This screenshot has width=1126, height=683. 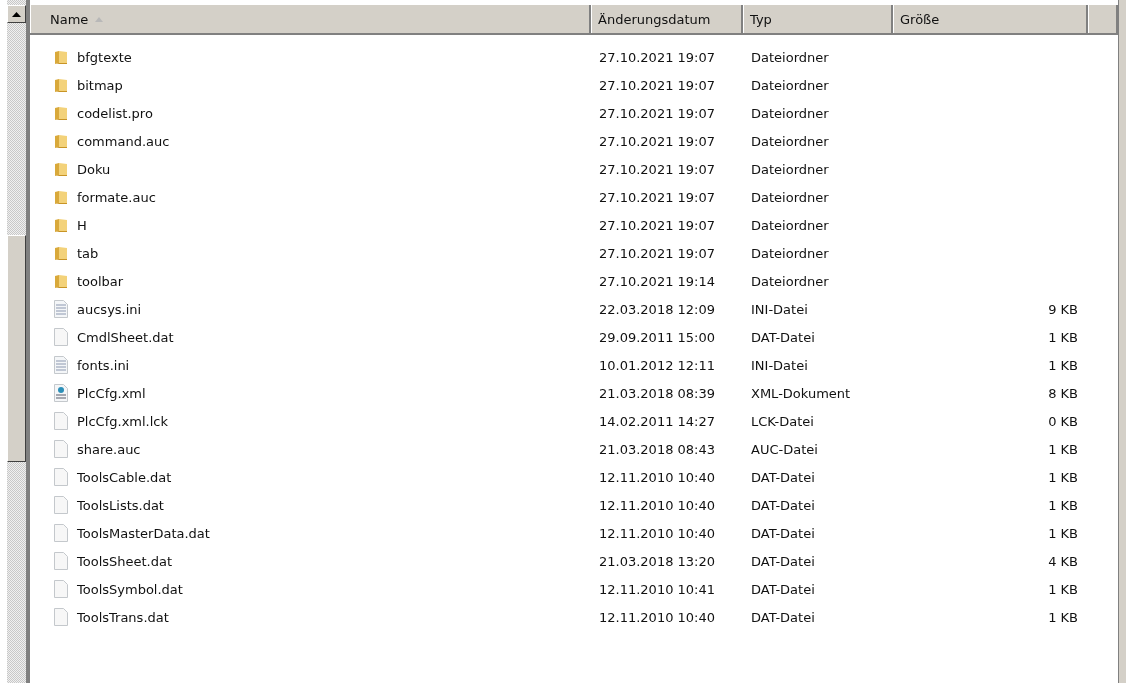 I want to click on file-name: ToolsSymbol.dat, so click(x=130, y=589).